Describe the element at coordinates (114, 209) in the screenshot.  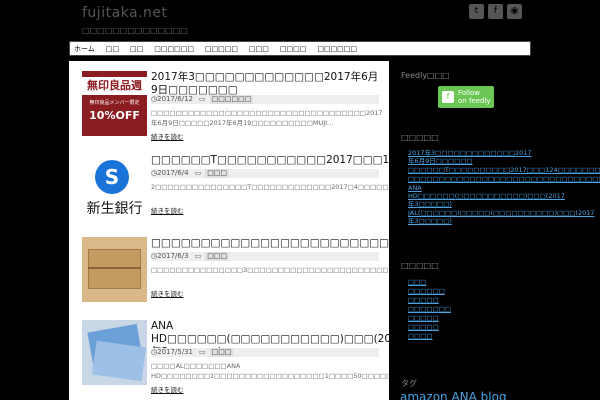
I see `thumb-text: 新生銀行` at that location.